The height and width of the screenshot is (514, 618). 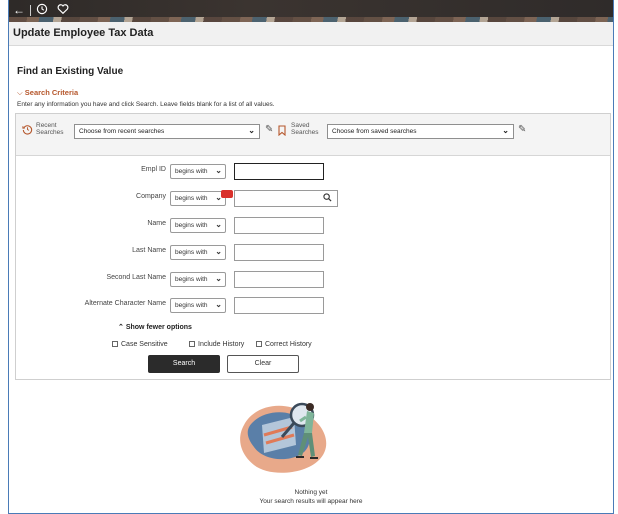 What do you see at coordinates (136, 277) in the screenshot?
I see `second-last-name-label: Second Last Name` at bounding box center [136, 277].